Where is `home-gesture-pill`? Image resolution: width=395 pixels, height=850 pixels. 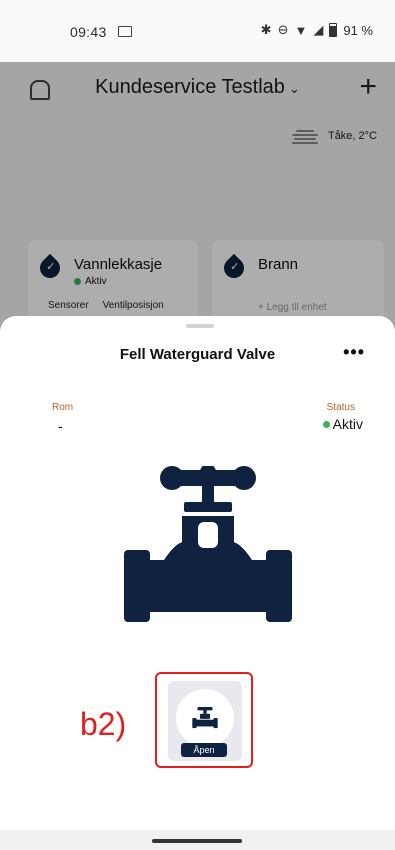
home-gesture-pill is located at coordinates (197, 841).